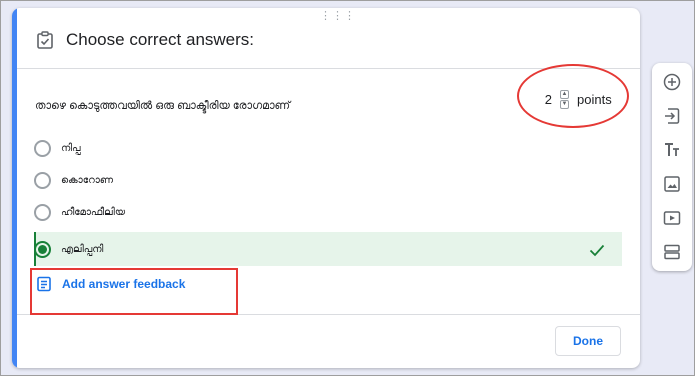 This screenshot has width=695, height=376. Describe the element at coordinates (45, 40) in the screenshot. I see `clipboard-check-icon` at that location.